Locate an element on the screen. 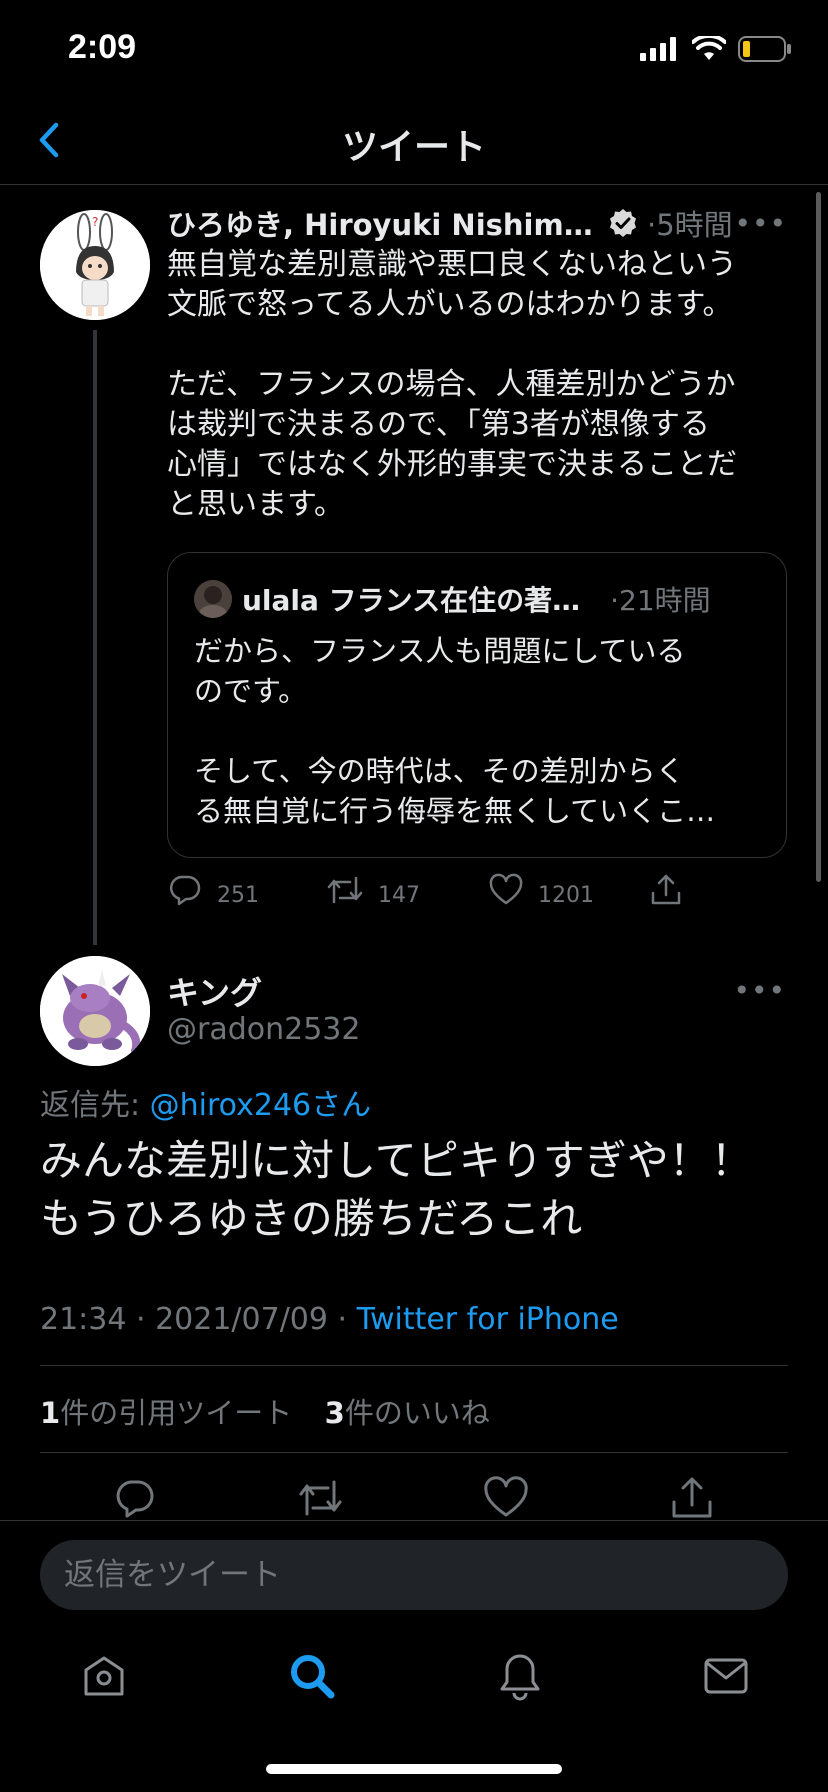  like-count: 1201 is located at coordinates (566, 895).